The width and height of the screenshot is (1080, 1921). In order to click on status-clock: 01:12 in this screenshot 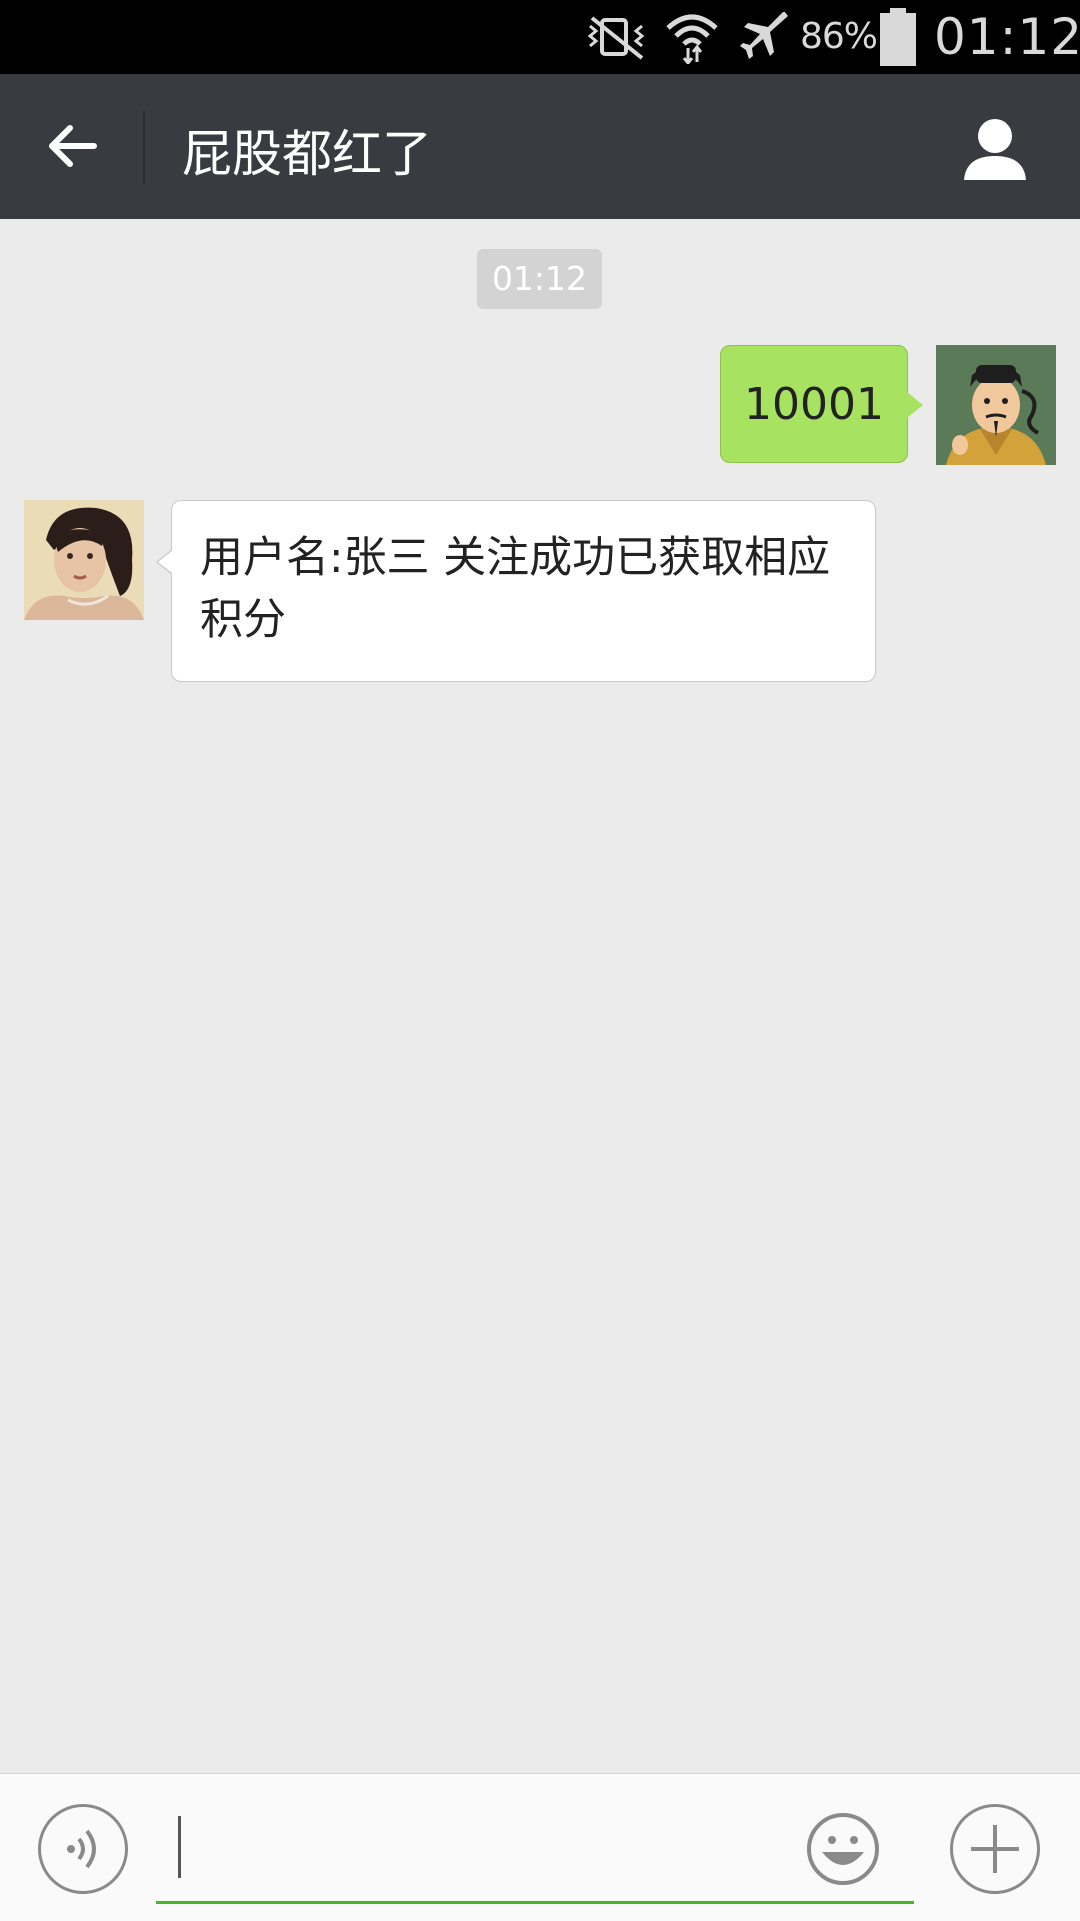, I will do `click(1007, 37)`.